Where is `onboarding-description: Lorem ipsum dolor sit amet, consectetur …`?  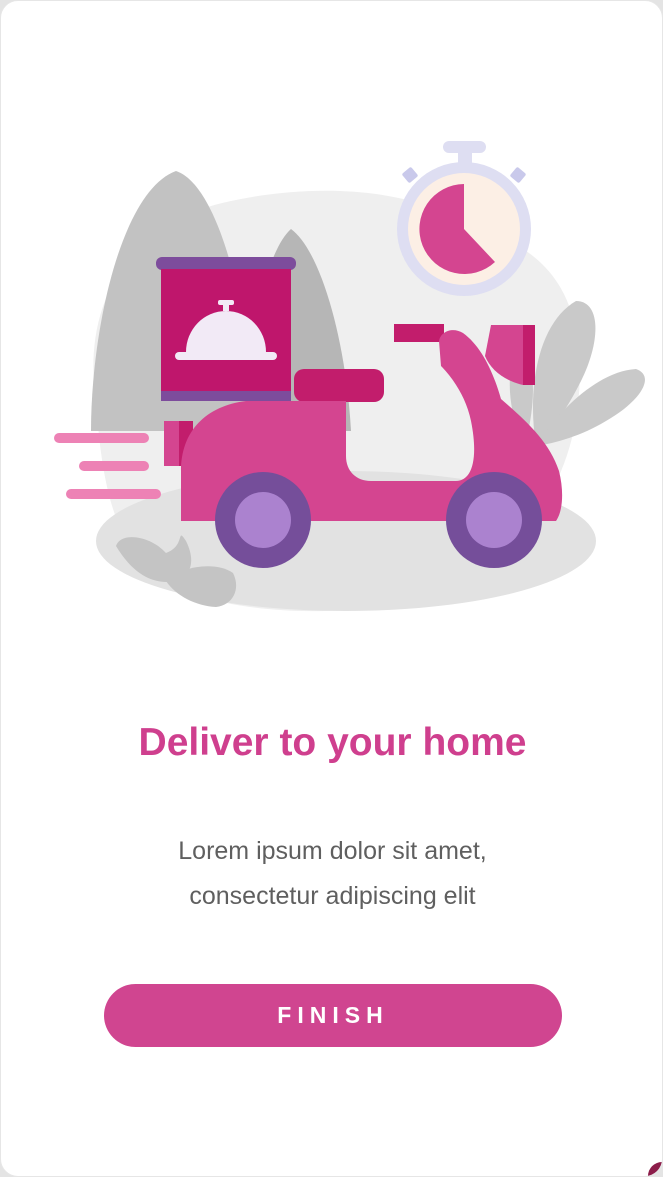 onboarding-description: Lorem ipsum dolor sit amet, consectetur … is located at coordinates (331, 874).